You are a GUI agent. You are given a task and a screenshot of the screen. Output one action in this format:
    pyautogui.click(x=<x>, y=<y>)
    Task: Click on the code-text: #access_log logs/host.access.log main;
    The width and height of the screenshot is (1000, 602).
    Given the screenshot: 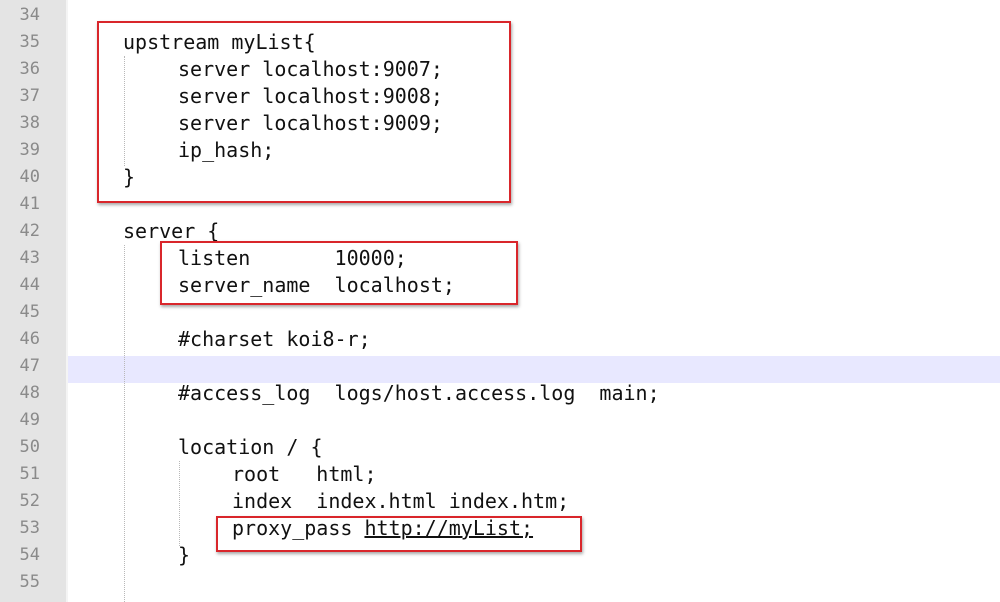 What is the action you would take?
    pyautogui.click(x=419, y=393)
    